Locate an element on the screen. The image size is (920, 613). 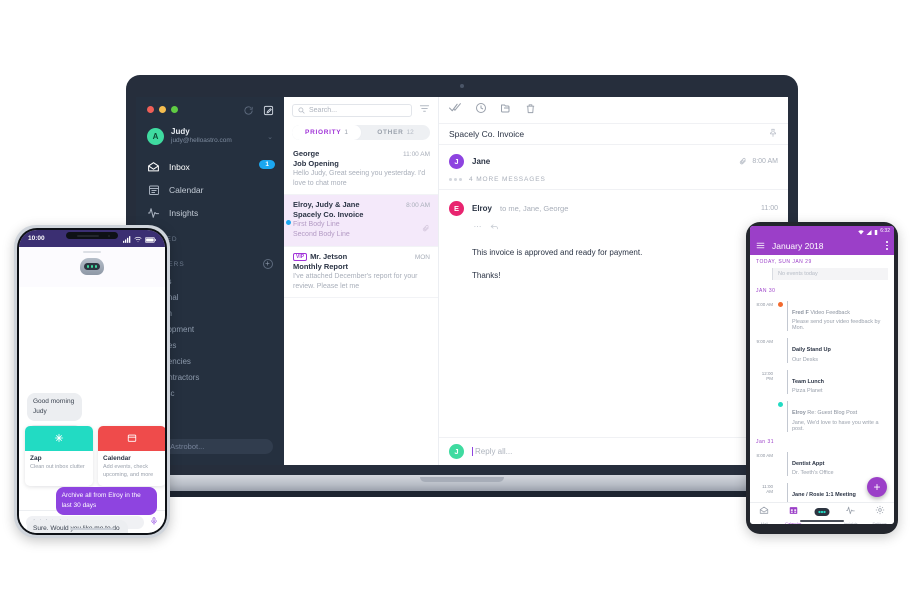
app-bar: January 2018 is located at coordinates (822, 245).